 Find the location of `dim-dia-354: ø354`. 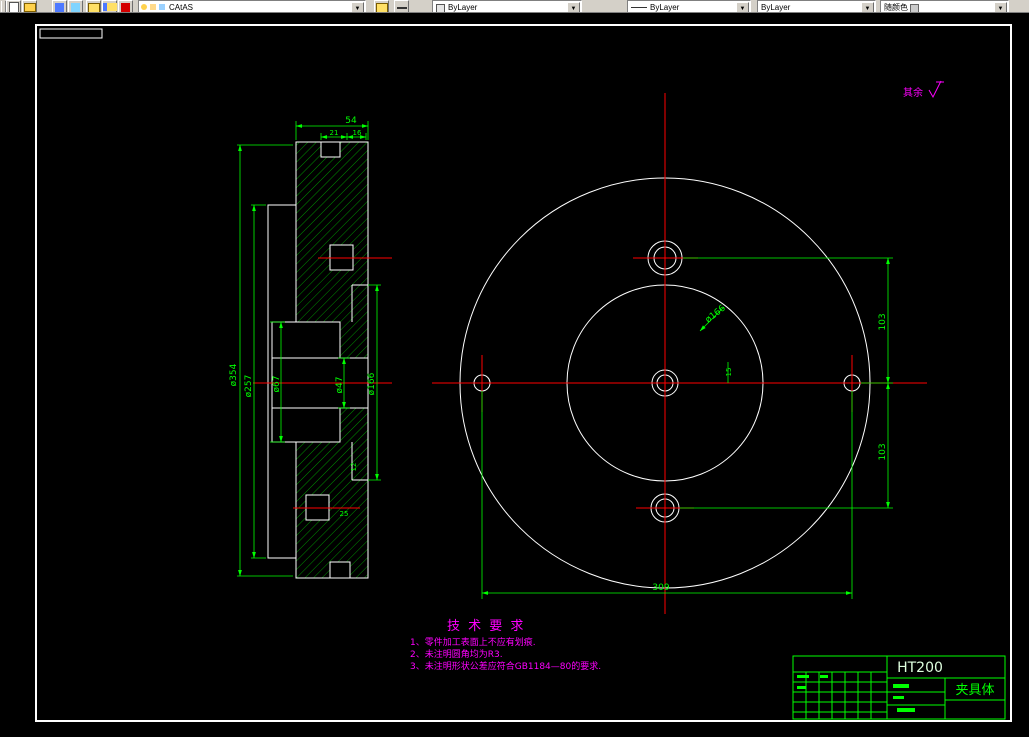

dim-dia-354: ø354 is located at coordinates (234, 374).